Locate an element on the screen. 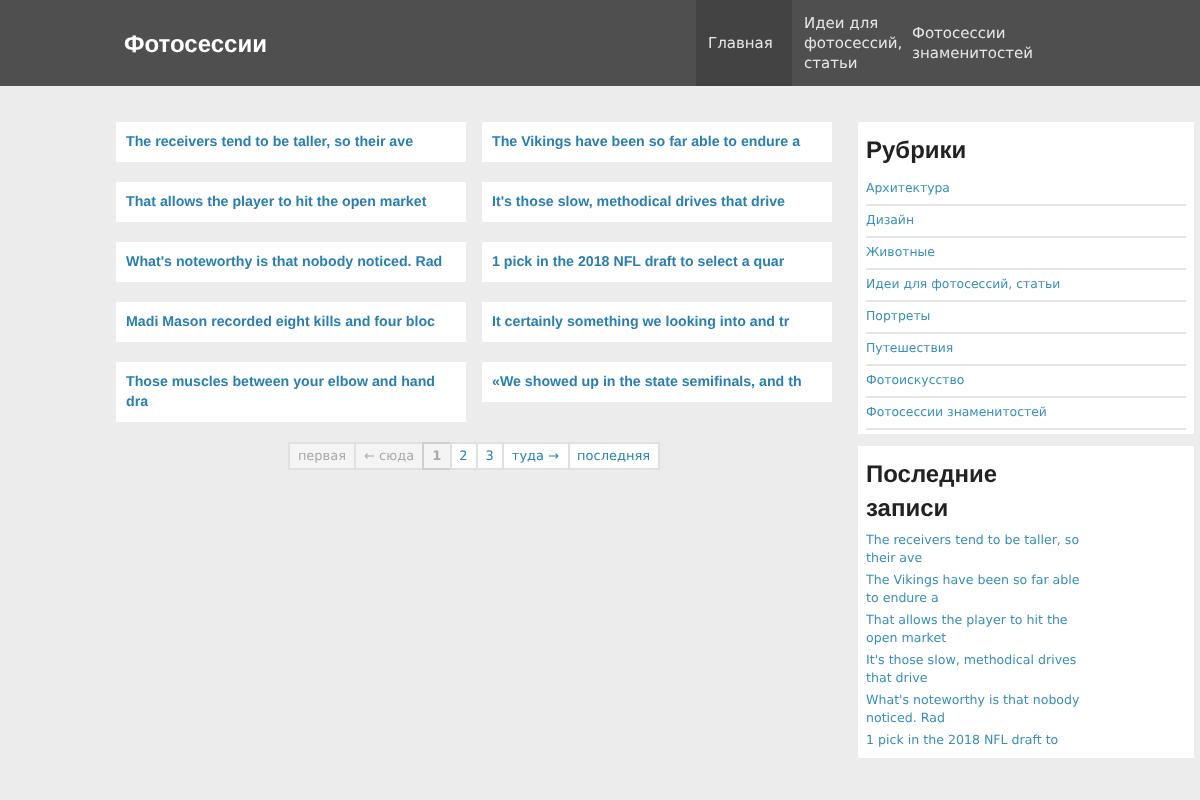 The width and height of the screenshot is (1200, 800). widget-title: Рубрики is located at coordinates (917, 151).